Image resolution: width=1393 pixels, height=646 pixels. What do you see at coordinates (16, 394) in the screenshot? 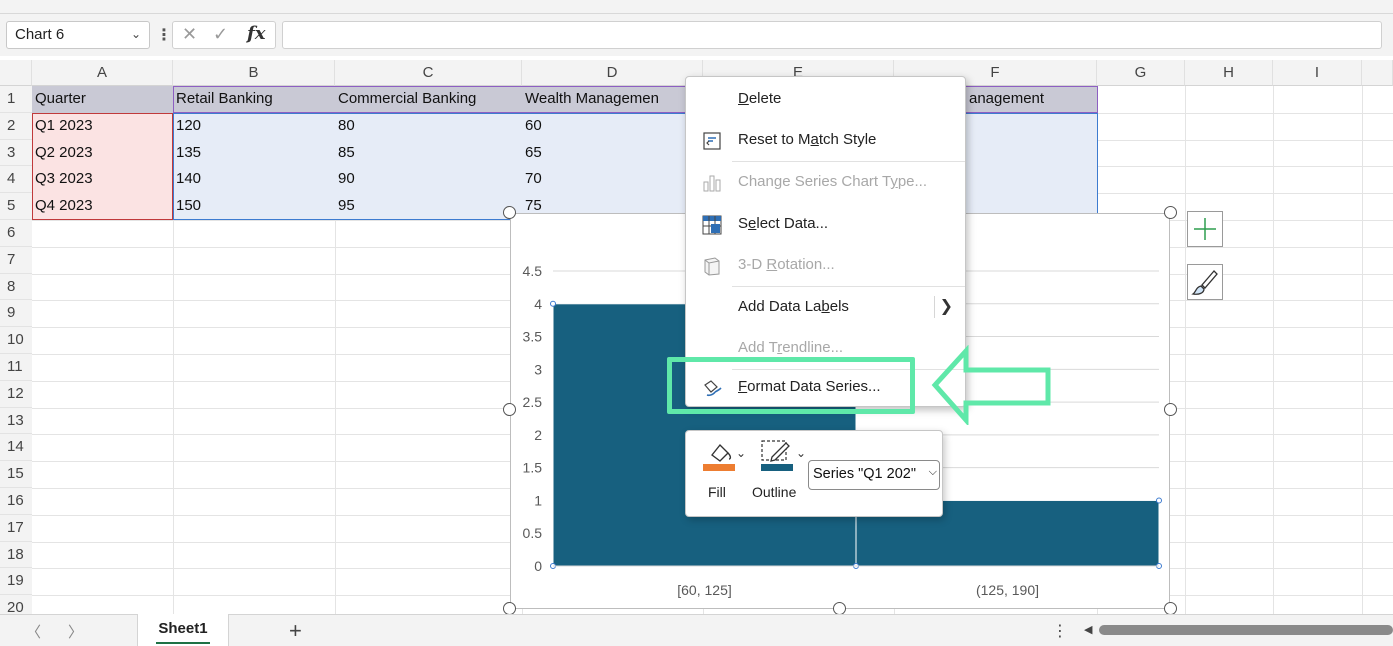
I see `row-header-12: 12` at bounding box center [16, 394].